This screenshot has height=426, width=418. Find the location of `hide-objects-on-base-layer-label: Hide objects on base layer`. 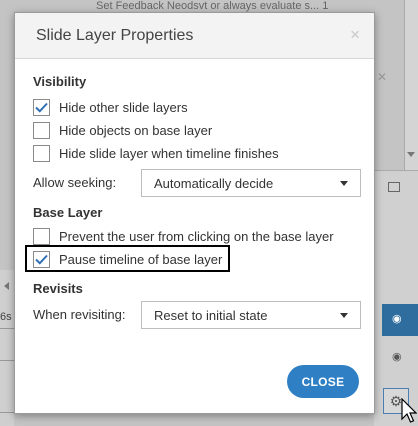

hide-objects-on-base-layer-label: Hide objects on base layer is located at coordinates (136, 130).